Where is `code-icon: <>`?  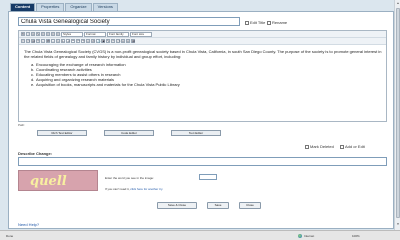 code-icon: <> is located at coordinates (118, 41).